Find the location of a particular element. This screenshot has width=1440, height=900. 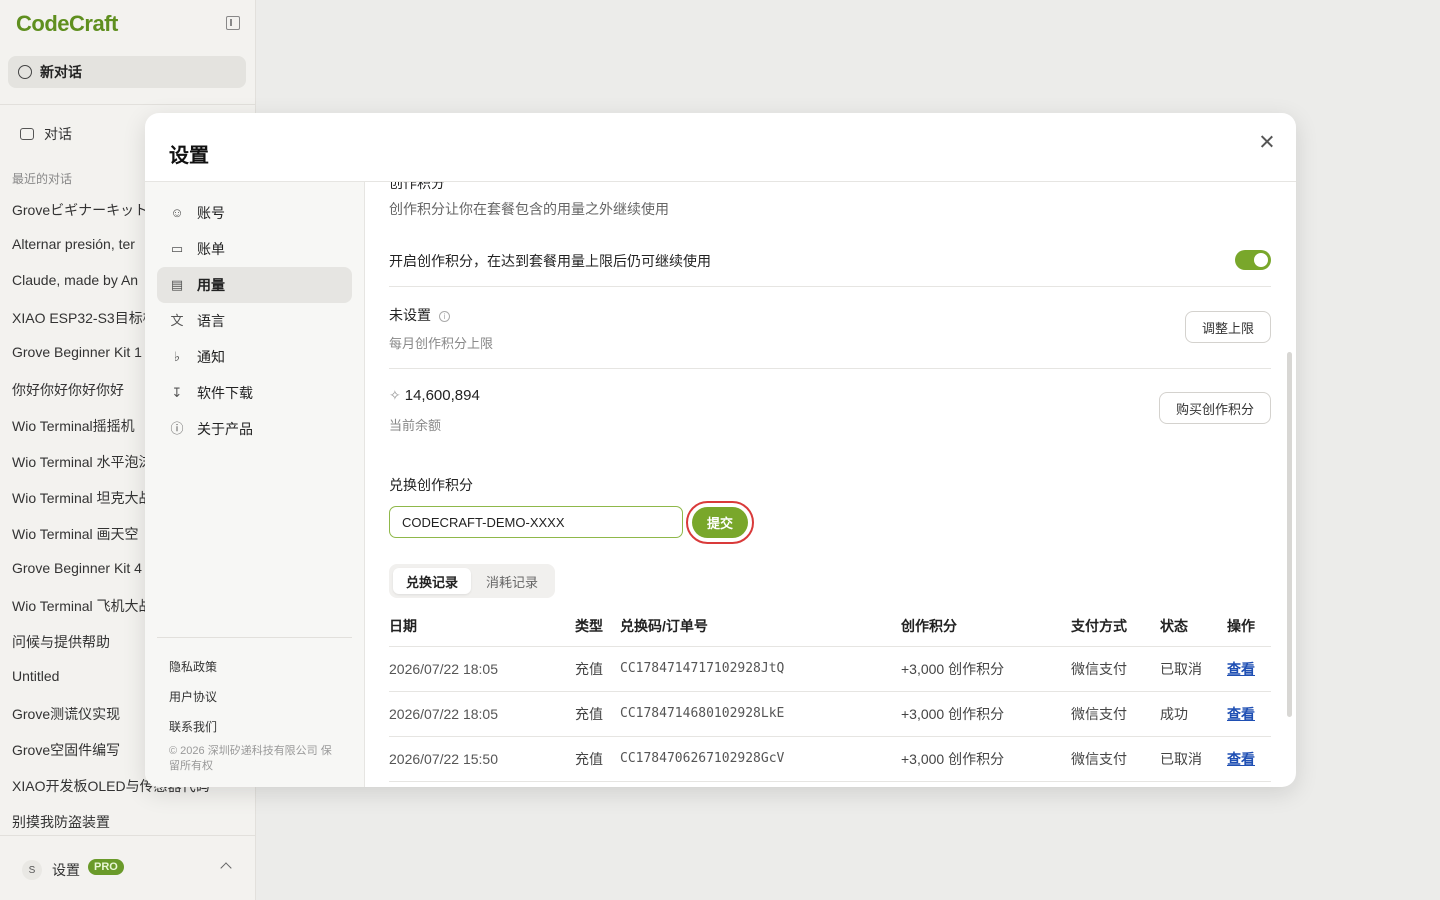

user-icon: ☺ is located at coordinates (177, 212).